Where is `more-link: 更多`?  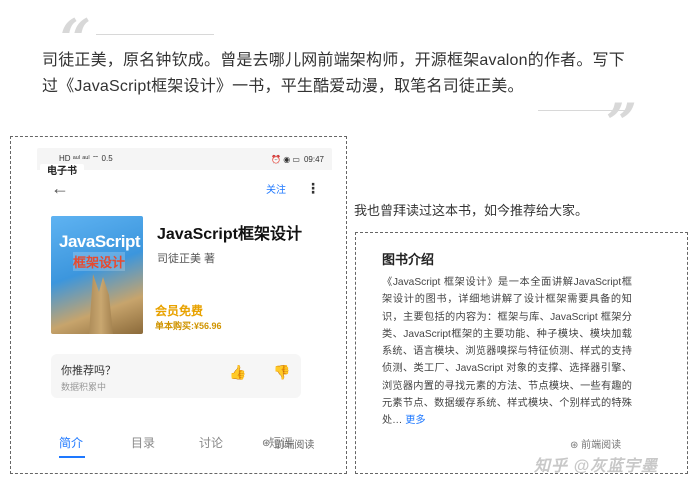 more-link: 更多 is located at coordinates (415, 420).